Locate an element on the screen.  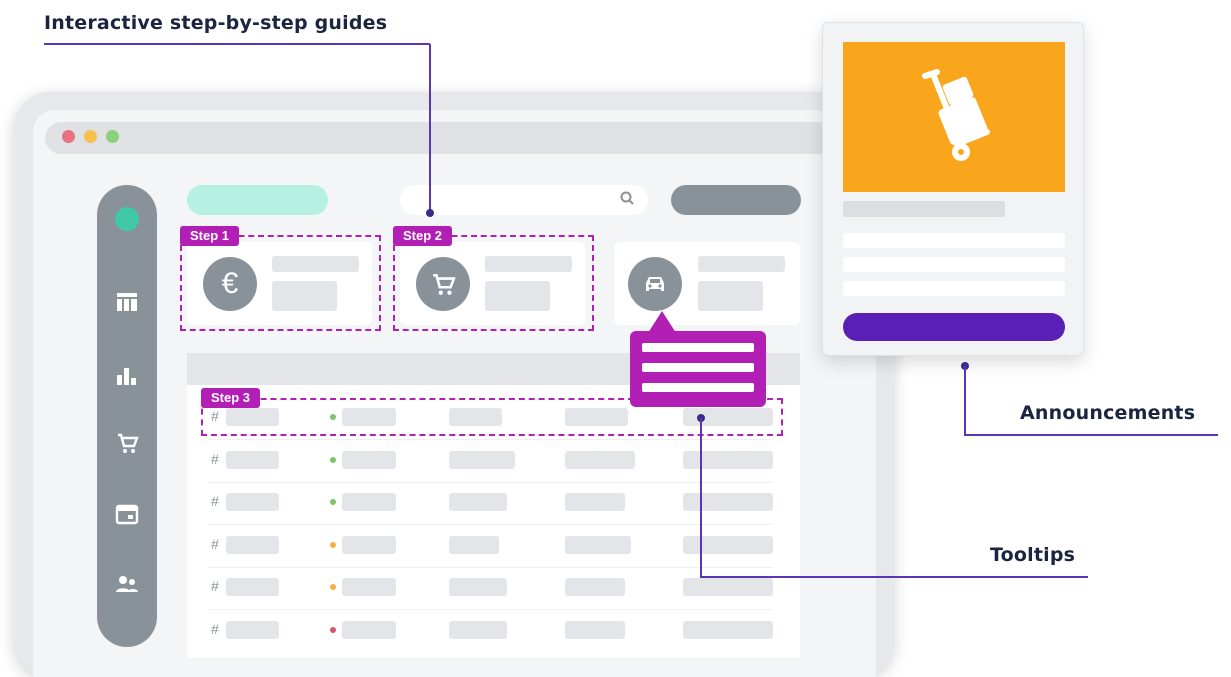
tooltips-connector-vertical is located at coordinates (701, 498).